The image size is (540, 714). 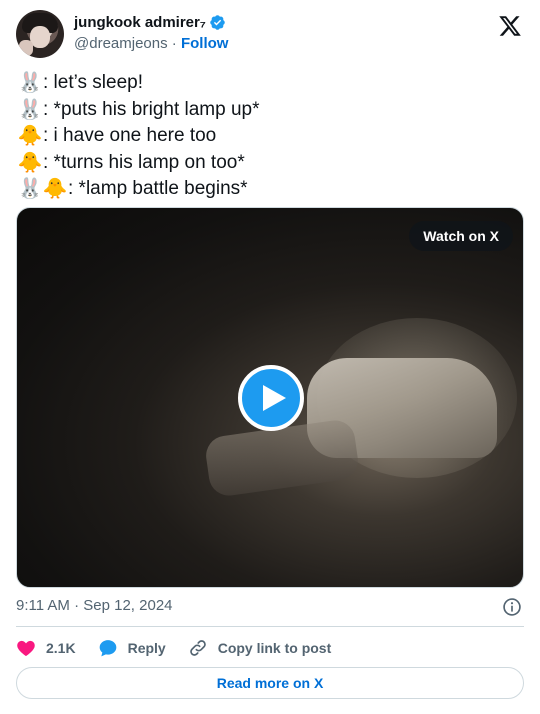 What do you see at coordinates (93, 82) in the screenshot?
I see `tweet-line-text: : let’s sleep!` at bounding box center [93, 82].